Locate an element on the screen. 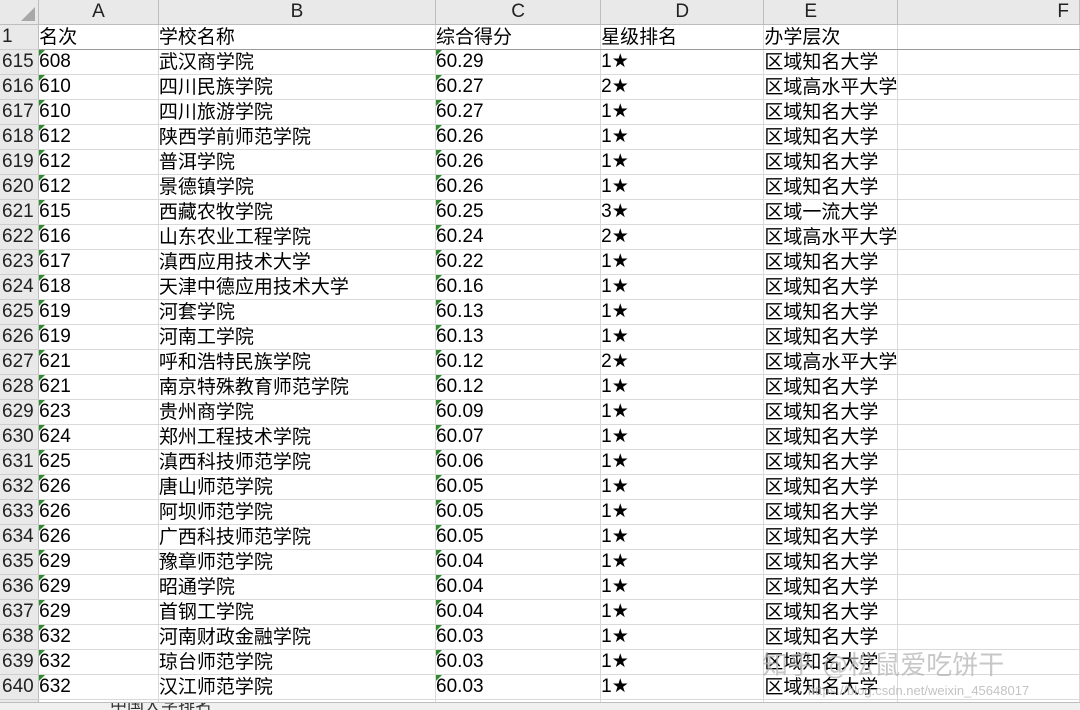 The image size is (1080, 710). cell-school-name: 琼台师范学院 is located at coordinates (297, 662).